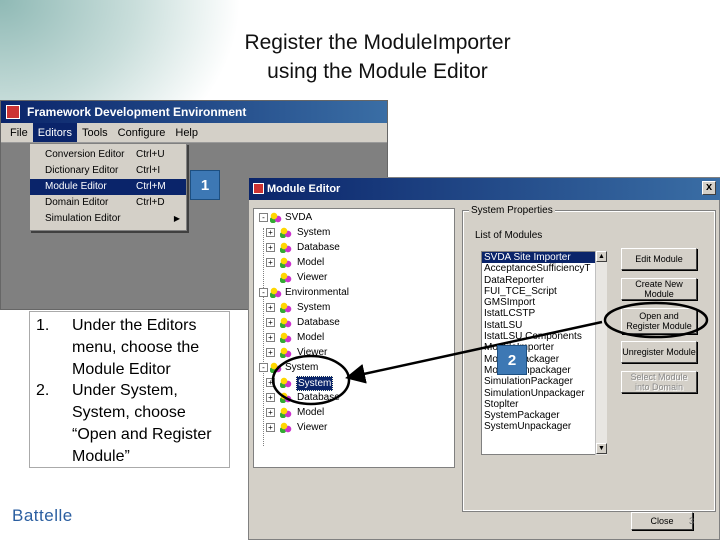  I want to click on annotation-overlay, so click(490, 353).